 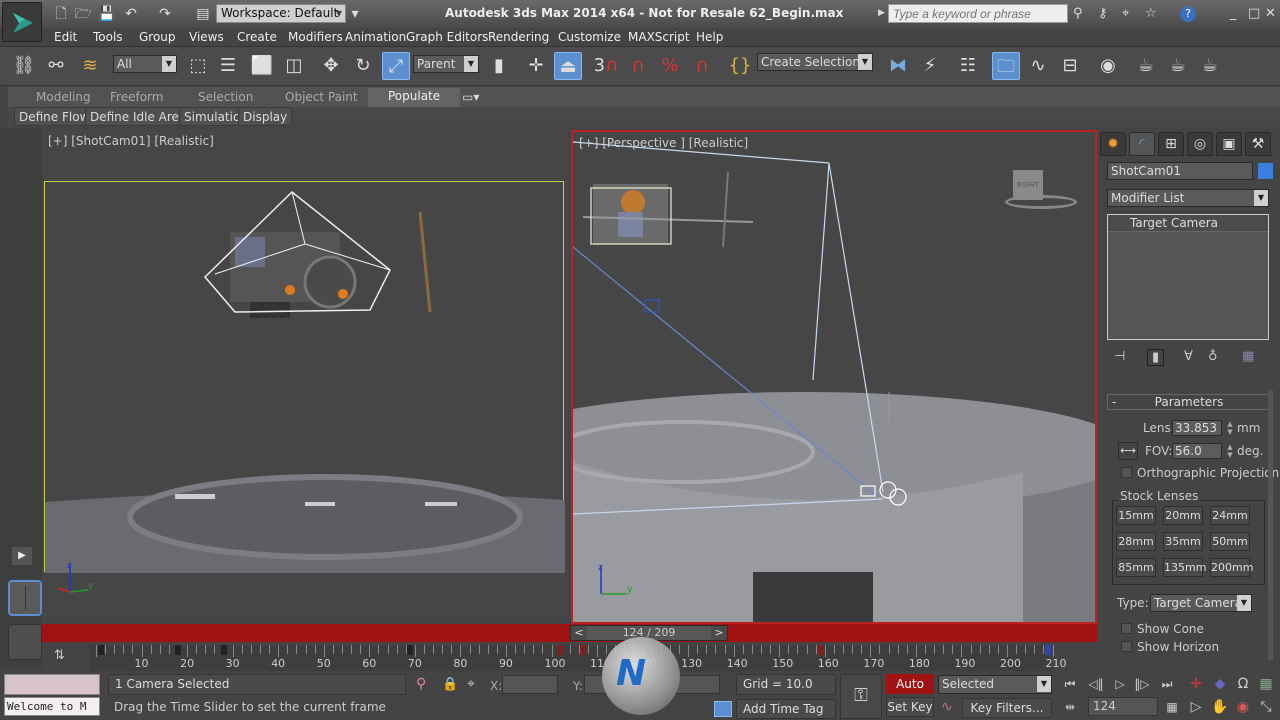 What do you see at coordinates (331, 66) in the screenshot?
I see `move-icon: ✥` at bounding box center [331, 66].